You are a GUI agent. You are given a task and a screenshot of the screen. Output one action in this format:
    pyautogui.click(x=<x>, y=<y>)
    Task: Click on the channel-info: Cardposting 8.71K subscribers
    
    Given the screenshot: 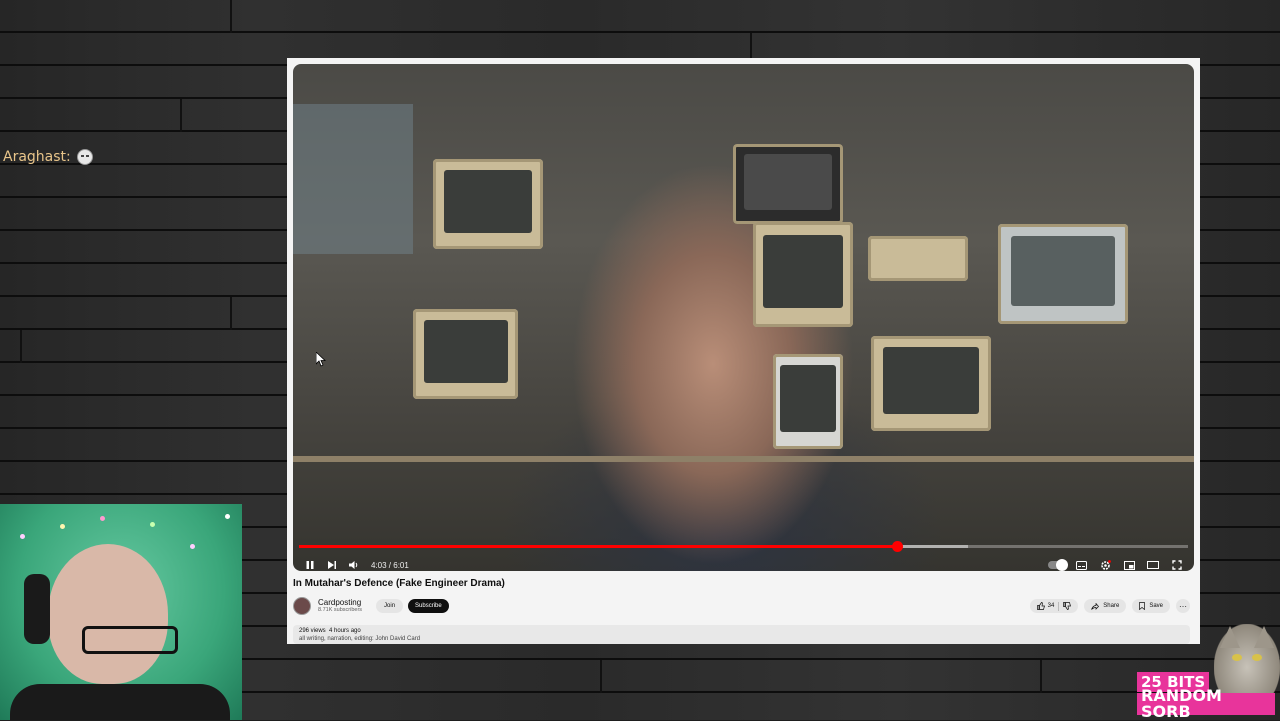 What is the action you would take?
    pyautogui.click(x=340, y=606)
    